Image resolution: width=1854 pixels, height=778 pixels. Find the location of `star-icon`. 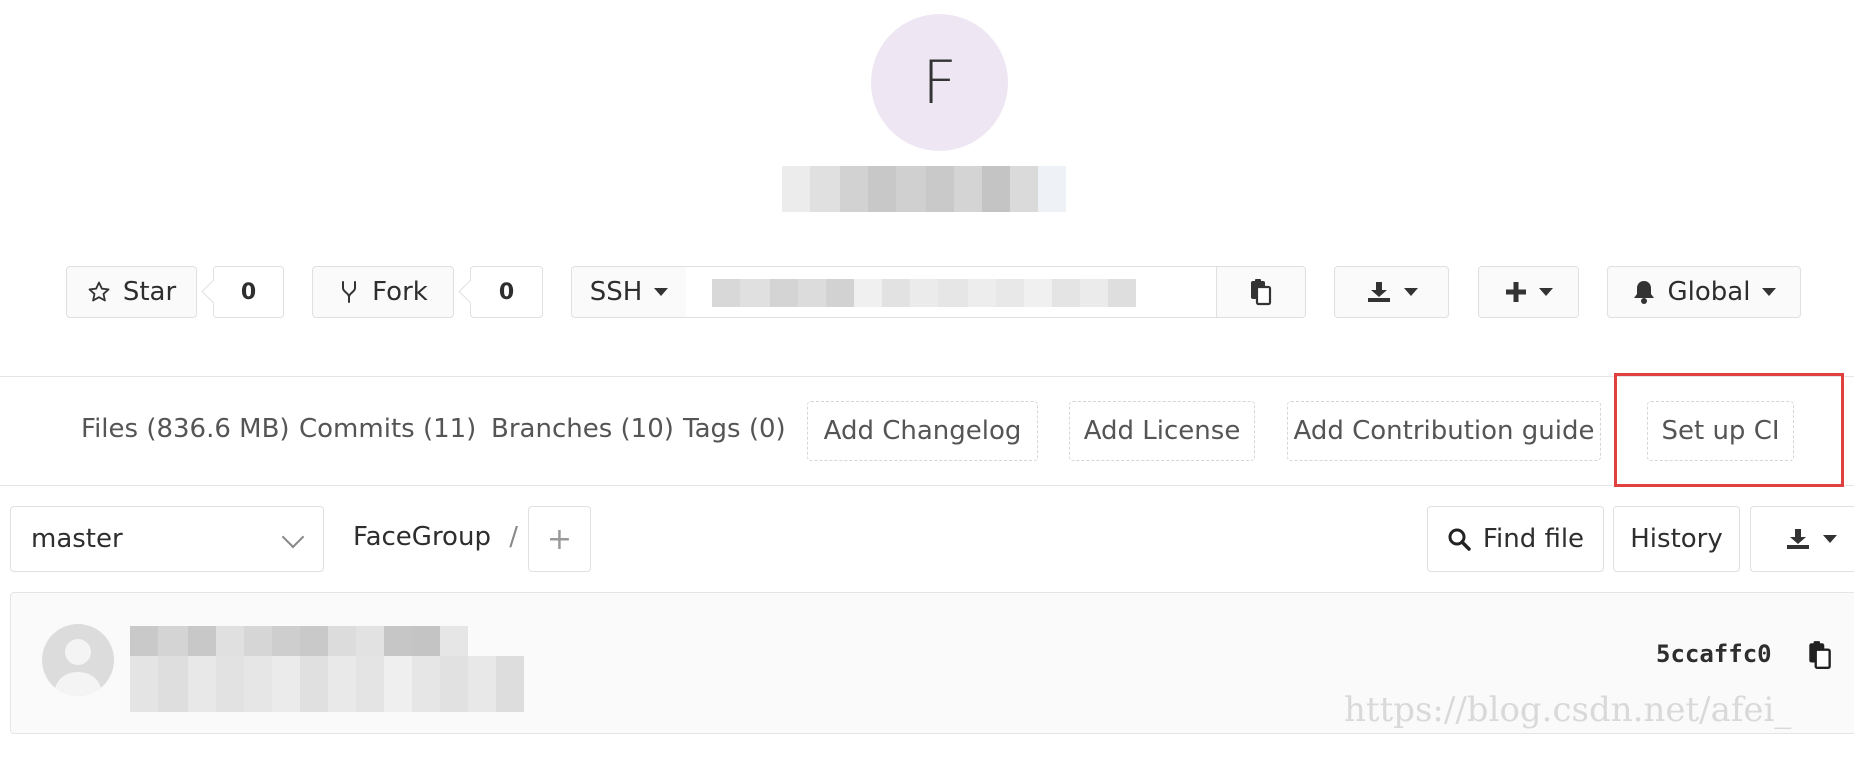

star-icon is located at coordinates (99, 291).